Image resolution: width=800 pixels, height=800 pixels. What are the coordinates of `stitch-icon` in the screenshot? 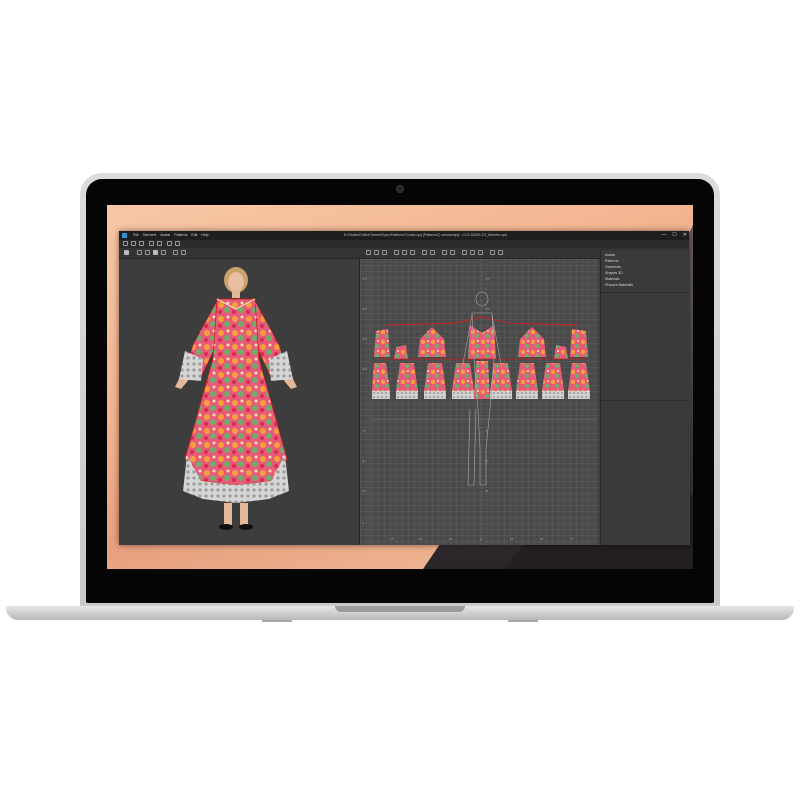 It's located at (175, 252).